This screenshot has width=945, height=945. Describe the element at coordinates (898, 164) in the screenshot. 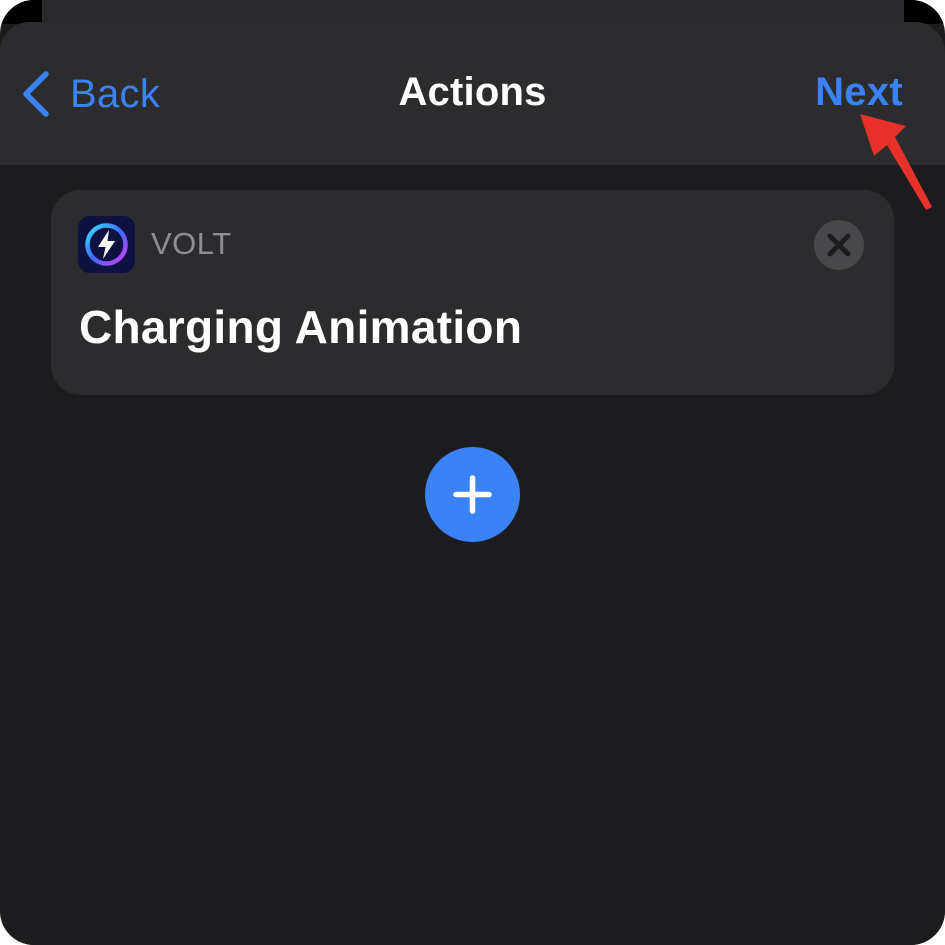

I see `red-arrow-icon` at that location.